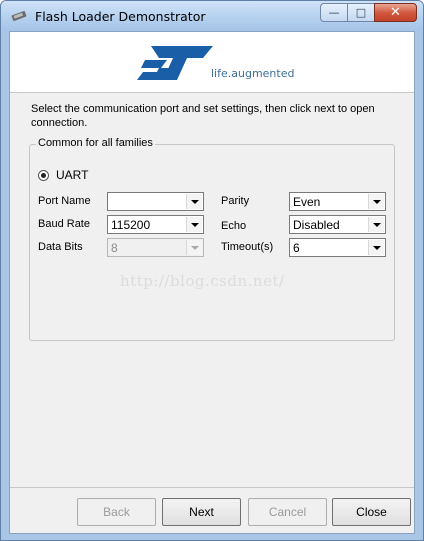 Image resolution: width=424 pixels, height=541 pixels. What do you see at coordinates (337, 247) in the screenshot?
I see `timeout-select: 6` at bounding box center [337, 247].